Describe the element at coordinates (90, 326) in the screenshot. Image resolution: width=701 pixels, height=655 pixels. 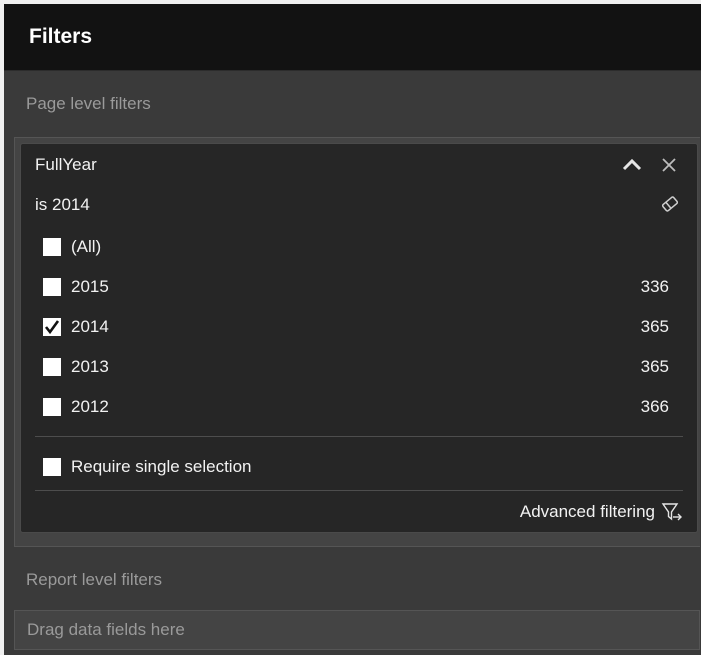
I see `filter-option-label: 2014` at that location.